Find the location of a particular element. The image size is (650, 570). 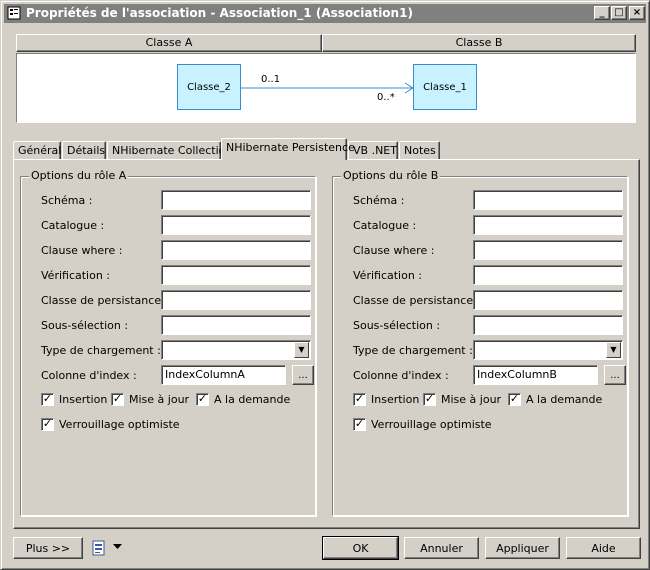

tab-nhibernate-collection: NHibernate Collection is located at coordinates (169, 150).